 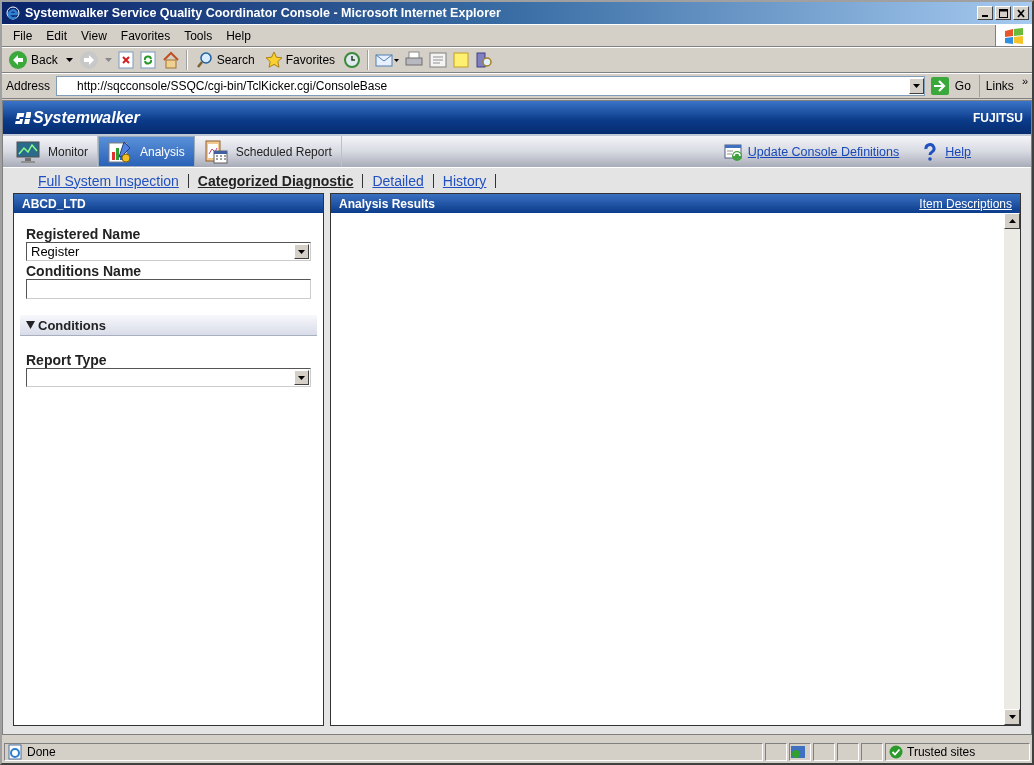 What do you see at coordinates (490, 86) in the screenshot?
I see `address-field: http://sqcconsole/SSQC/cgi-bin/TclKicker.cgi/ConsoleBase` at bounding box center [490, 86].